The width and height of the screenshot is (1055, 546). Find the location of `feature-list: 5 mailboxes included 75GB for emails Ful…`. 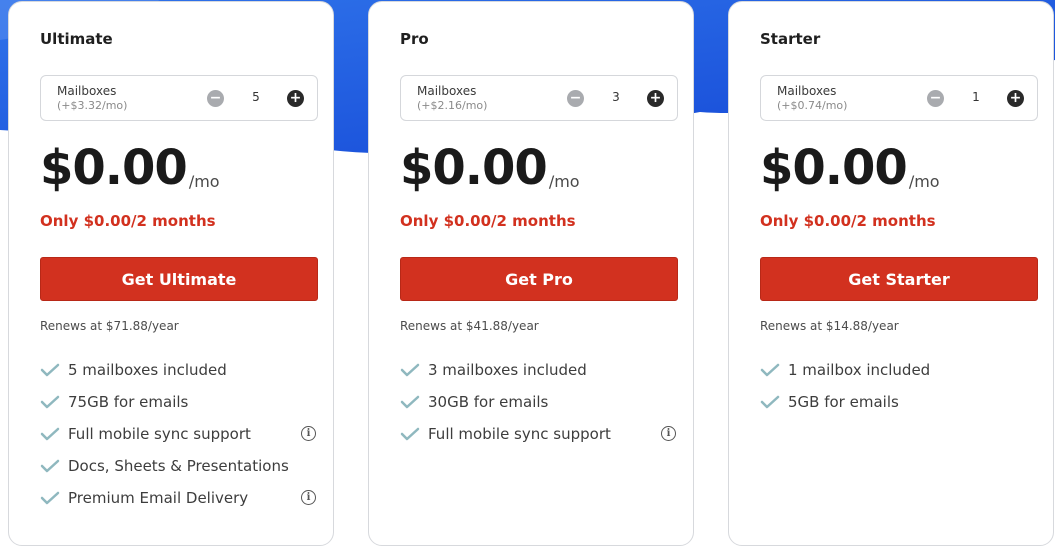

feature-list: 5 mailboxes included 75GB for emails Ful… is located at coordinates (180, 434).